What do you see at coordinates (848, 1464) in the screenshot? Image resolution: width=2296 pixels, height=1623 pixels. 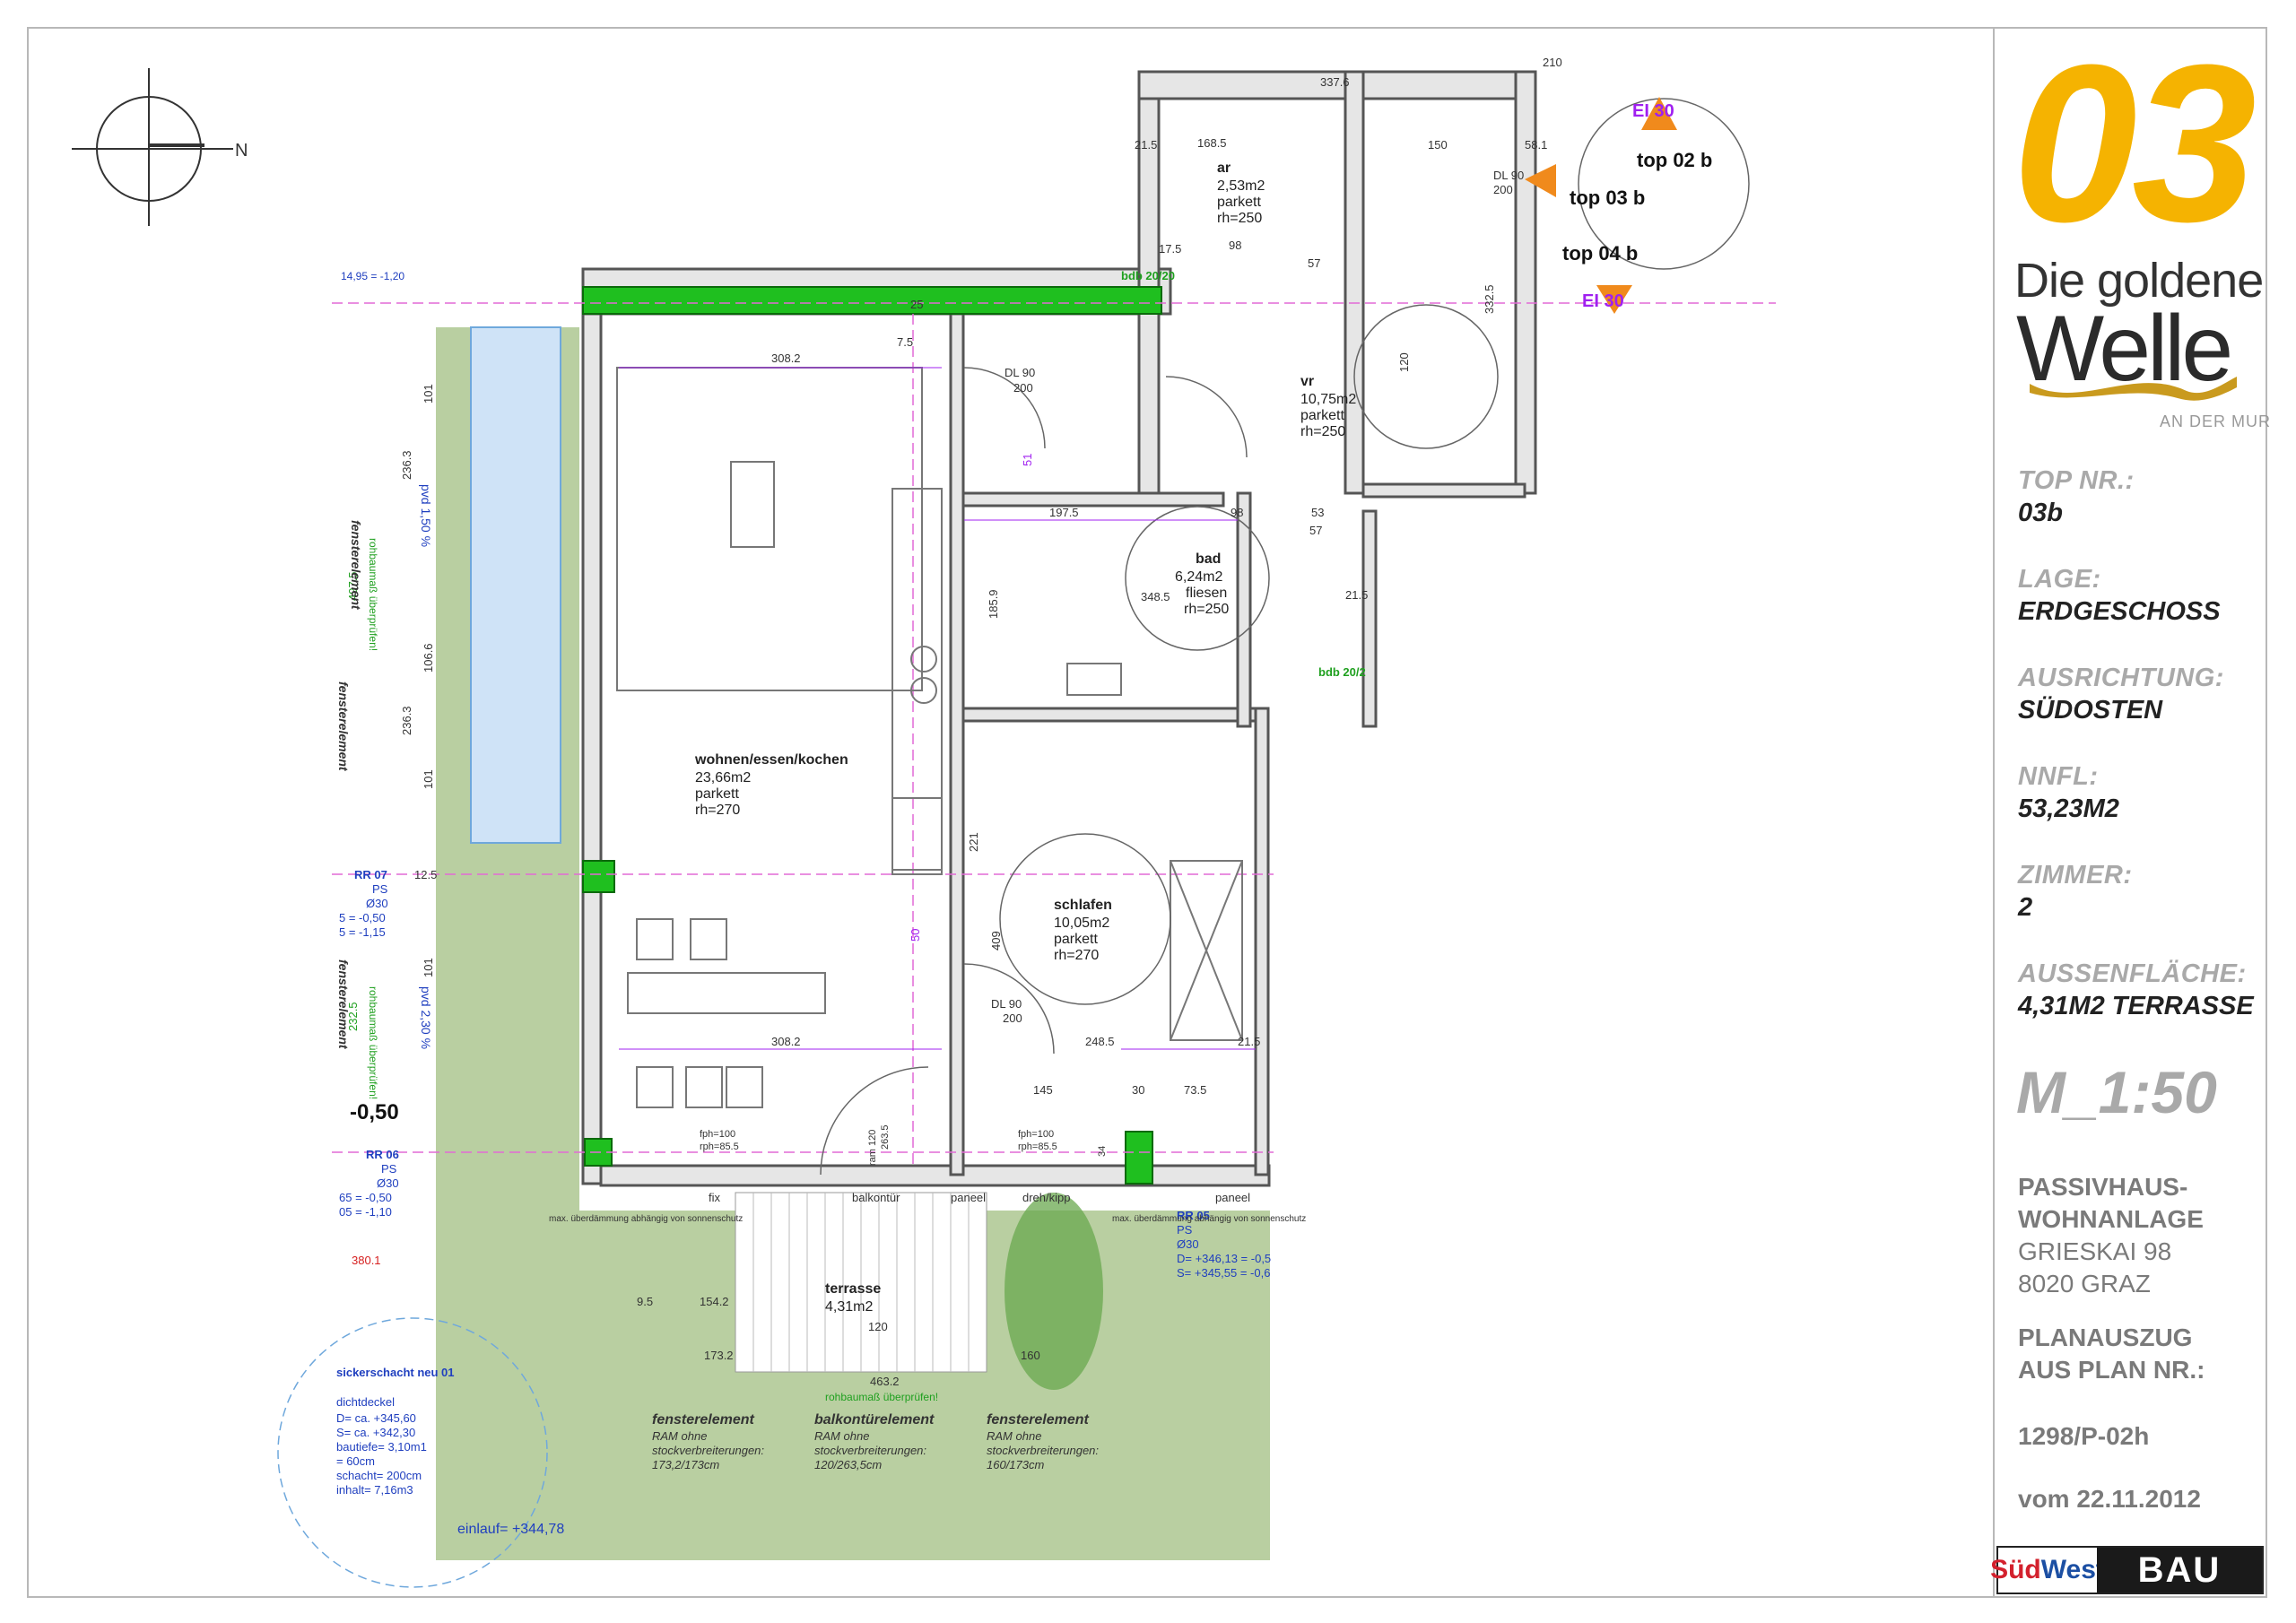 I see `svg-text: 120/263,5cm` at bounding box center [848, 1464].